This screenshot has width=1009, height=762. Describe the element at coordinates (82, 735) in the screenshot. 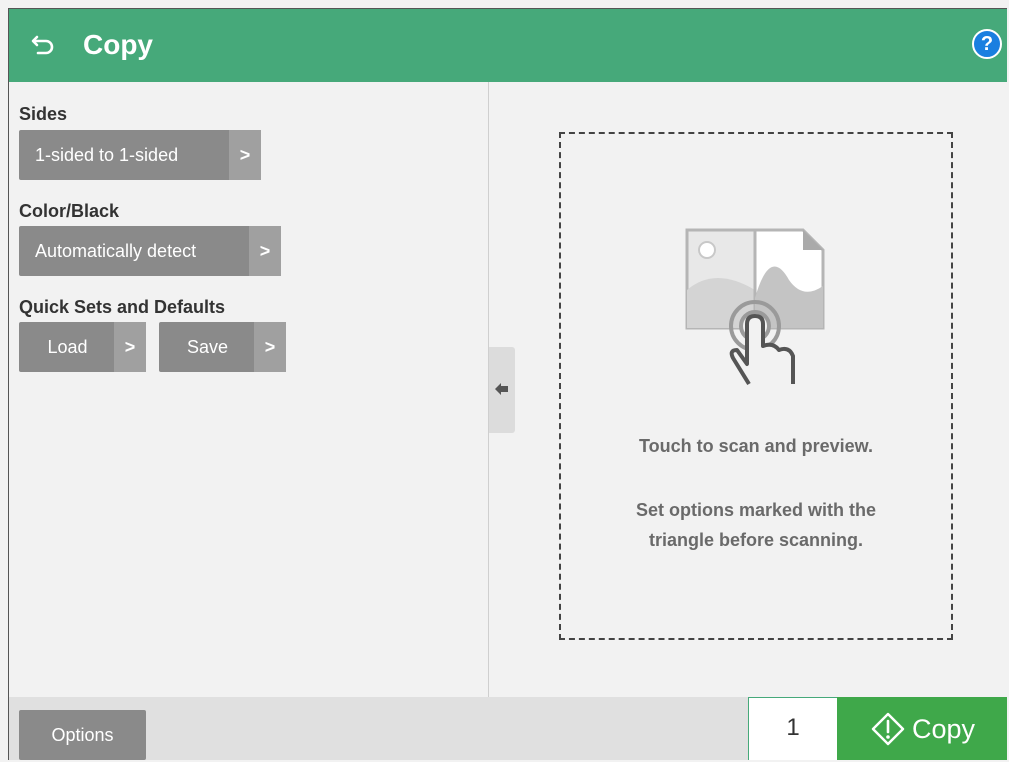

I see `options-button: Options` at that location.